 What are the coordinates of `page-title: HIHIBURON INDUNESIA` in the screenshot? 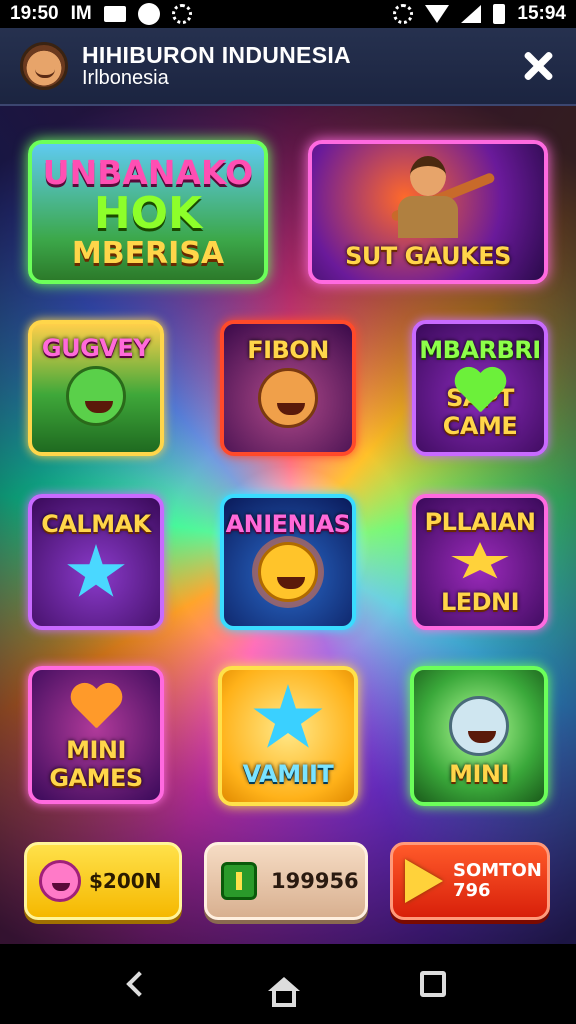 It's located at (216, 55).